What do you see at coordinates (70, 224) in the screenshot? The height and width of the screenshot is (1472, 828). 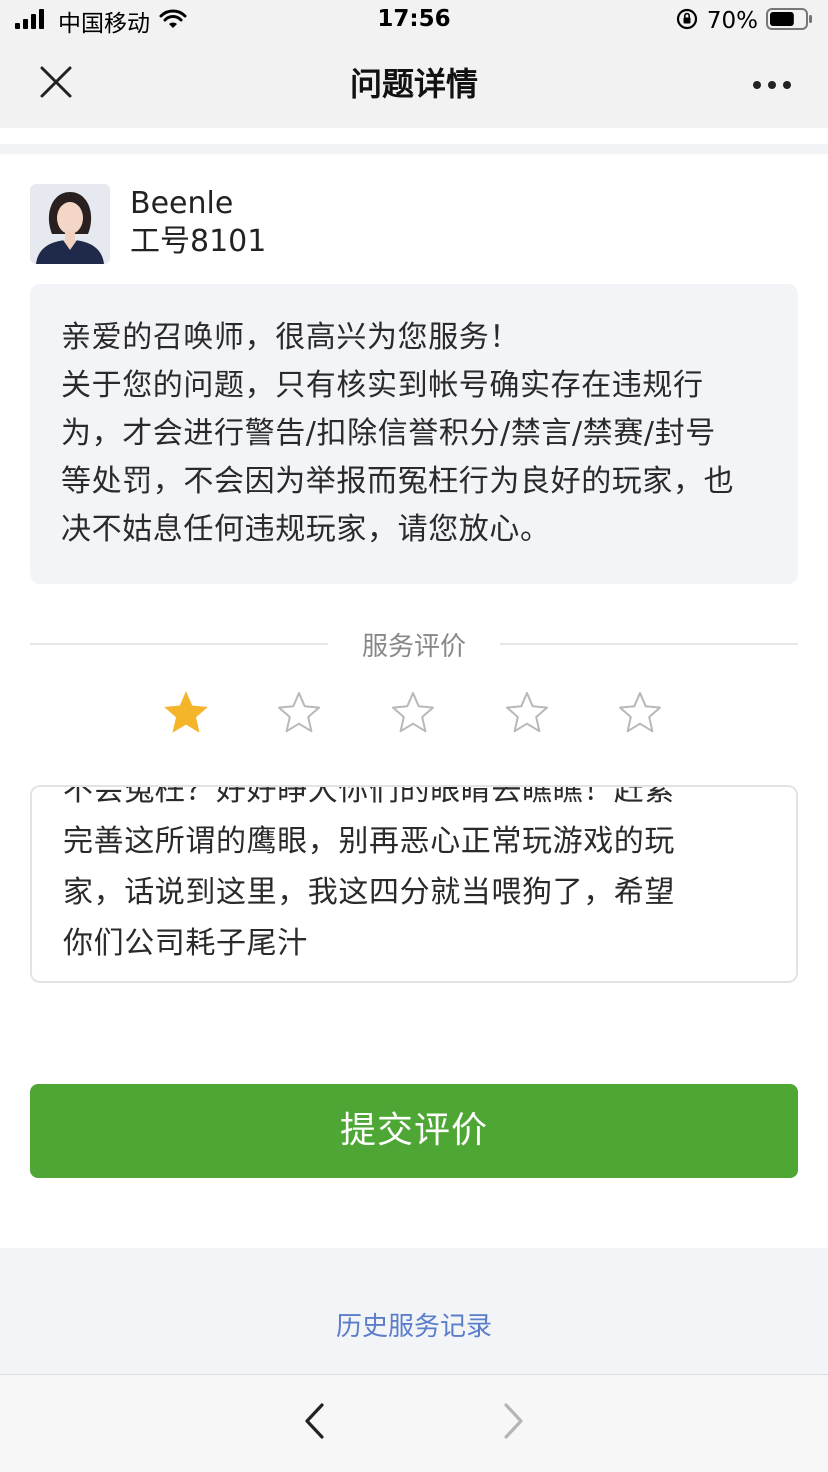 I see `avatar` at bounding box center [70, 224].